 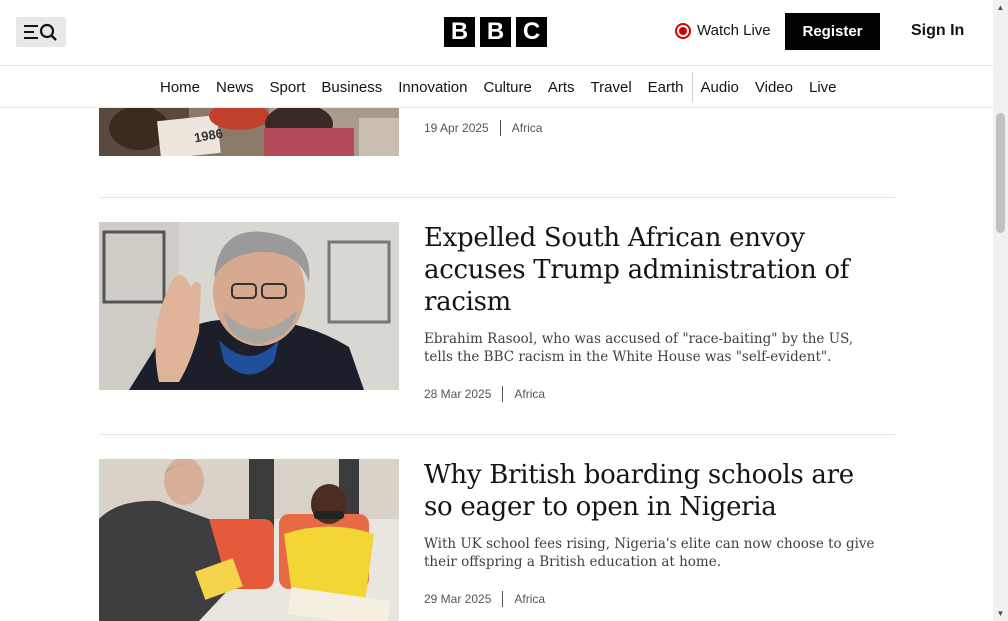 I want to click on page-scrollbar: ▲ ▼, so click(x=1000, y=310).